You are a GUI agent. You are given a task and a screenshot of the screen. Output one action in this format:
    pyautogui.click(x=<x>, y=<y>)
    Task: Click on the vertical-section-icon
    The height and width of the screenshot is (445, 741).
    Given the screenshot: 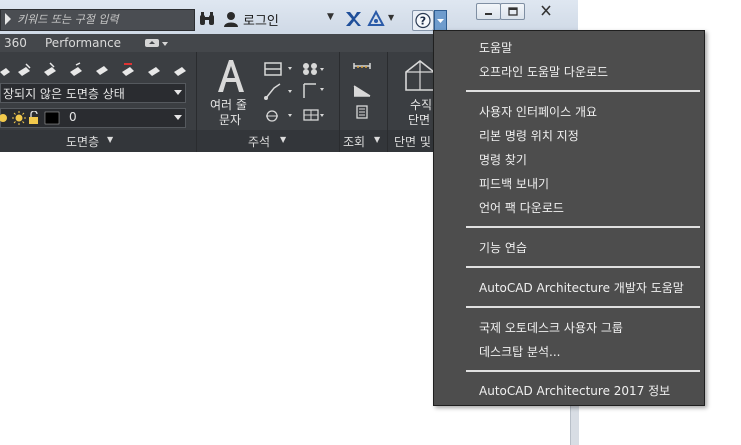 What is the action you would take?
    pyautogui.click(x=420, y=76)
    